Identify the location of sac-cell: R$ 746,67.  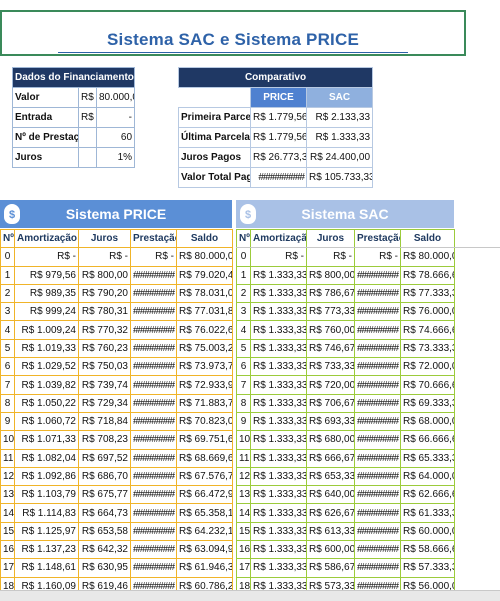
(330, 348).